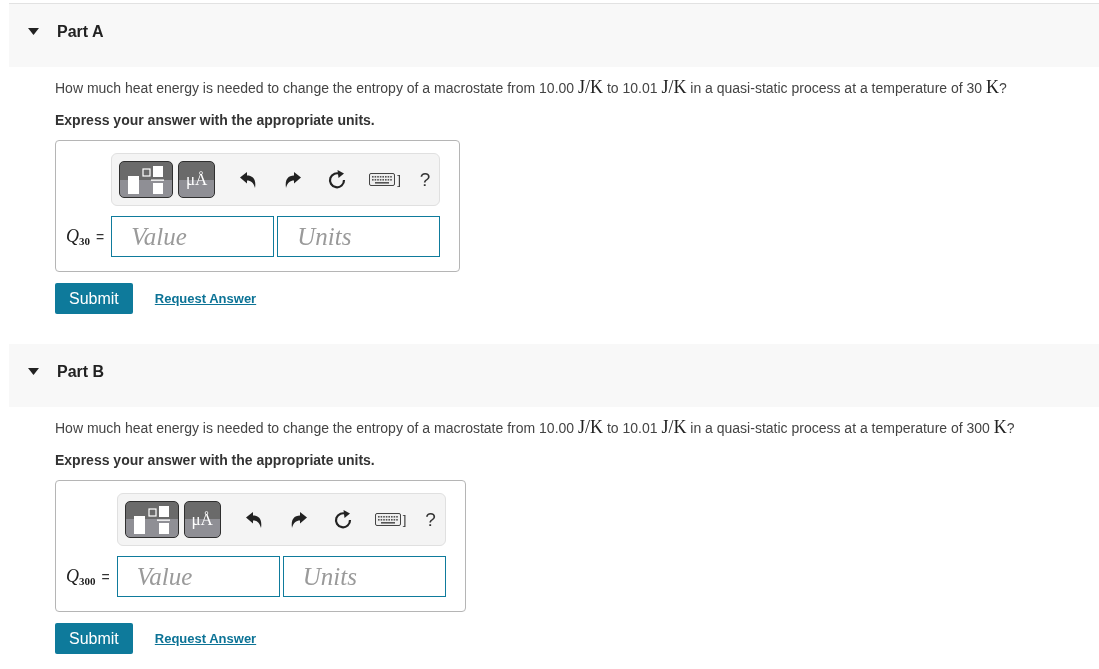  What do you see at coordinates (80, 31) in the screenshot?
I see `part-title: Part A` at bounding box center [80, 31].